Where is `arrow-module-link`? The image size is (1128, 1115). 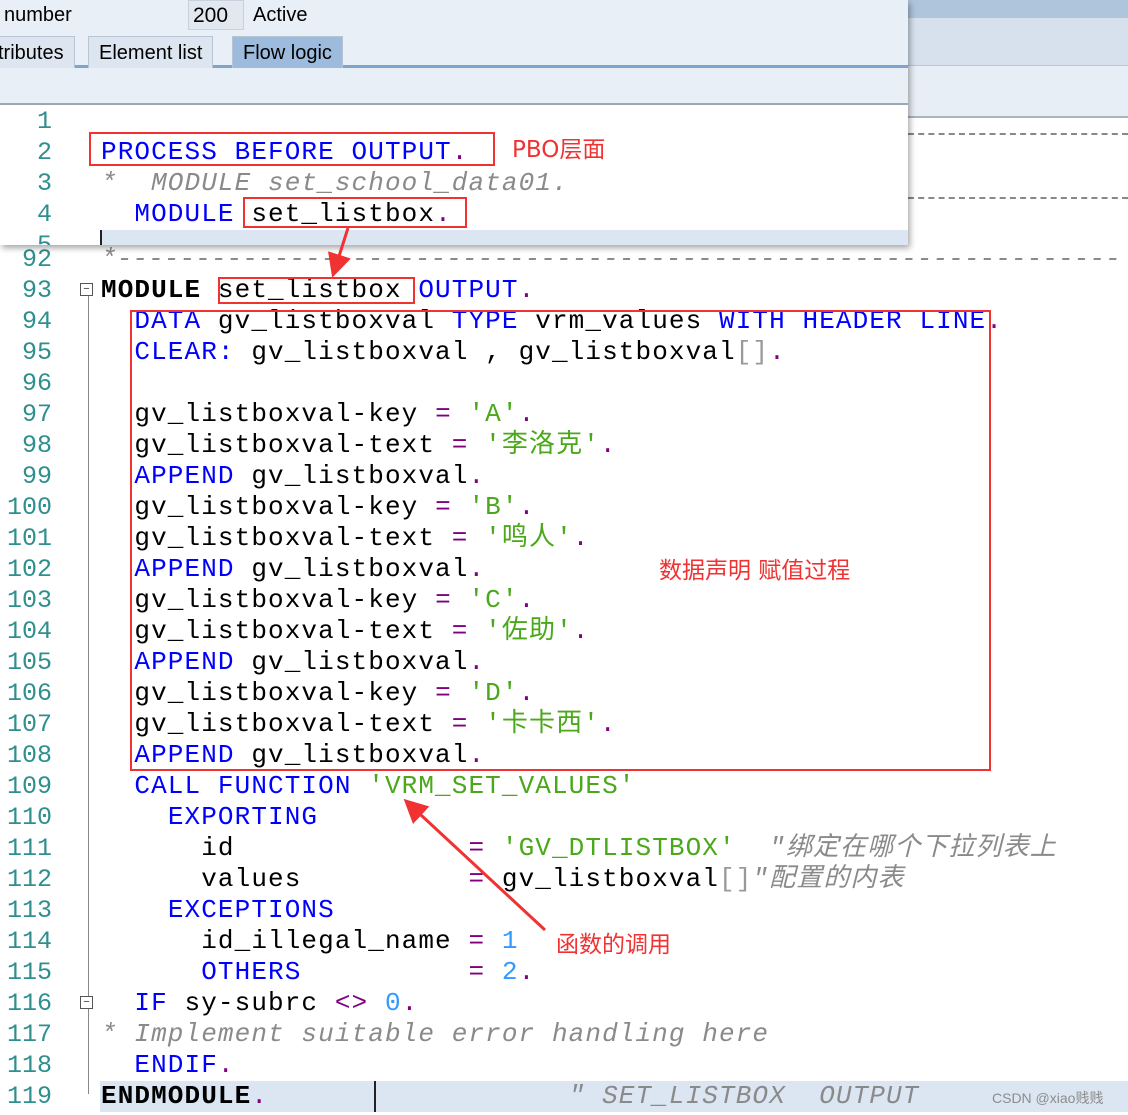 arrow-module-link is located at coordinates (339, 252).